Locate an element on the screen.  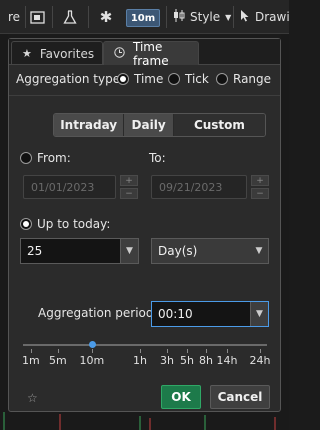
time-unit-value: Day(s) is located at coordinates (178, 251).